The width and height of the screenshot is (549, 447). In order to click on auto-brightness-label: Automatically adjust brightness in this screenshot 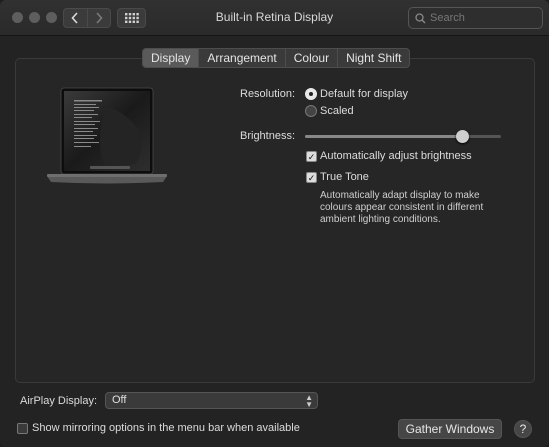, I will do `click(396, 156)`.